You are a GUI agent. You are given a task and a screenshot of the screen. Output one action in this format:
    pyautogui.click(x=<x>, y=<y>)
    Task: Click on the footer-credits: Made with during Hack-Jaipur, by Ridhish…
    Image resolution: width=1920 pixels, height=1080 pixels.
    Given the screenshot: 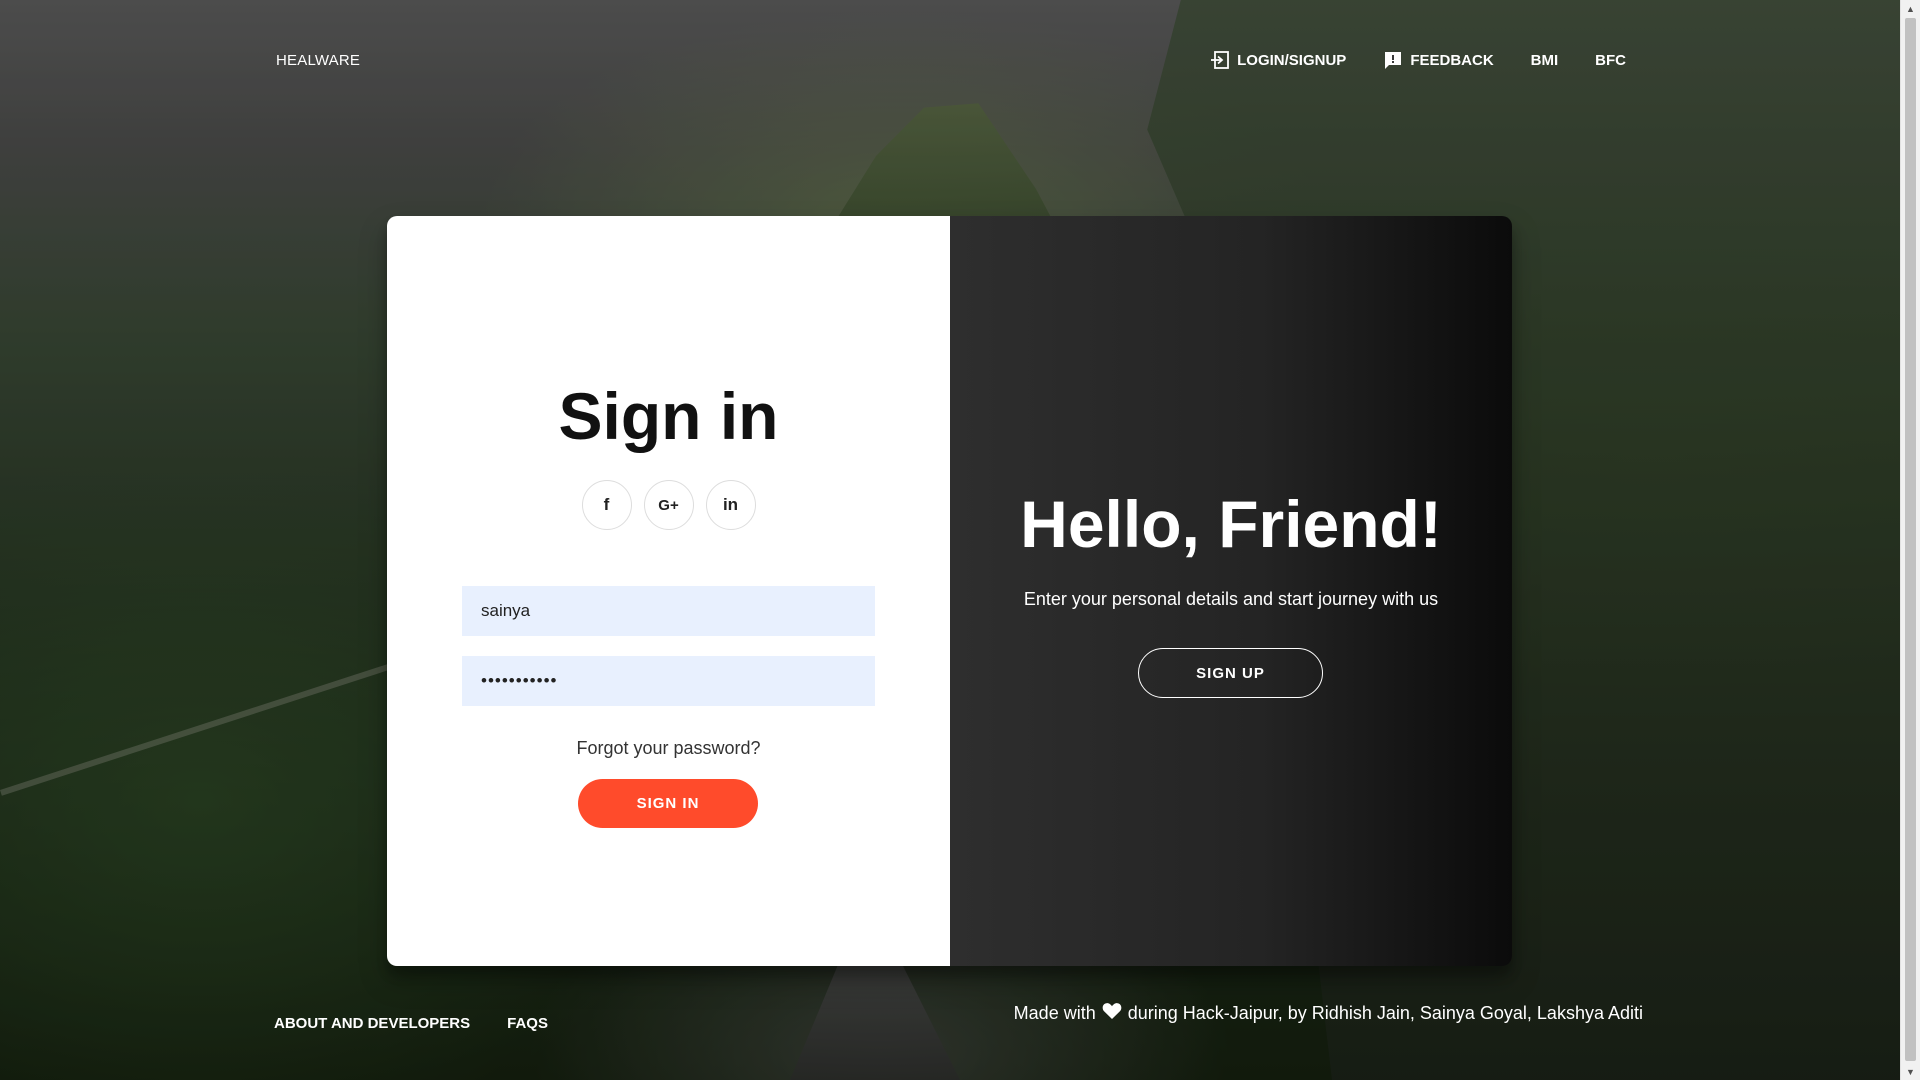 What is the action you would take?
    pyautogui.click(x=1328, y=1013)
    